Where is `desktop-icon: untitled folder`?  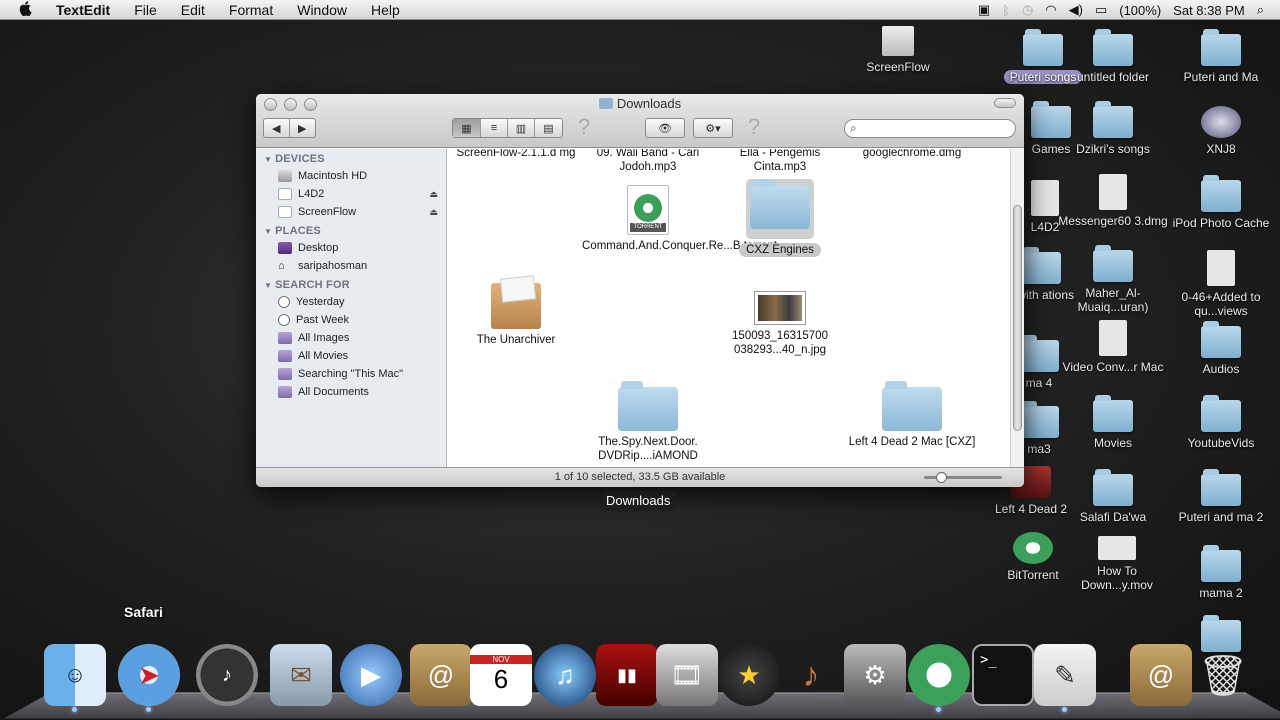
desktop-icon: untitled folder is located at coordinates (1113, 56).